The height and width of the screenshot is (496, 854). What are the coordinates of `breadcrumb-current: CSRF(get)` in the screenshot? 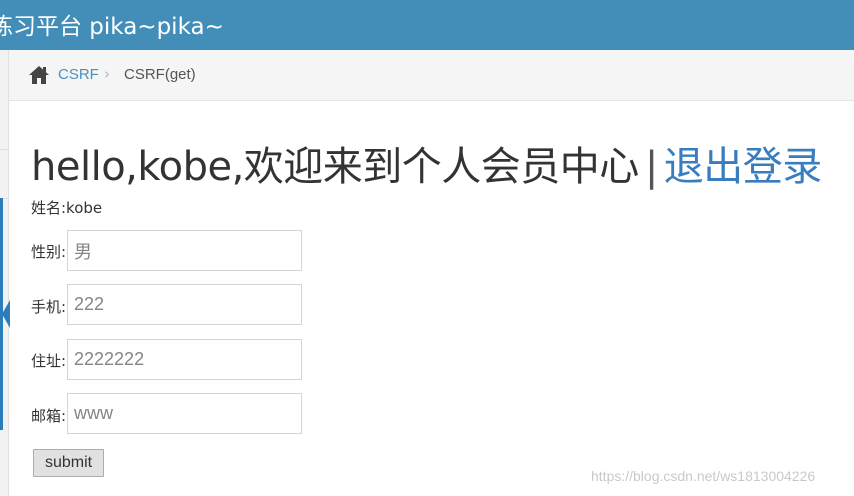 It's located at (160, 74).